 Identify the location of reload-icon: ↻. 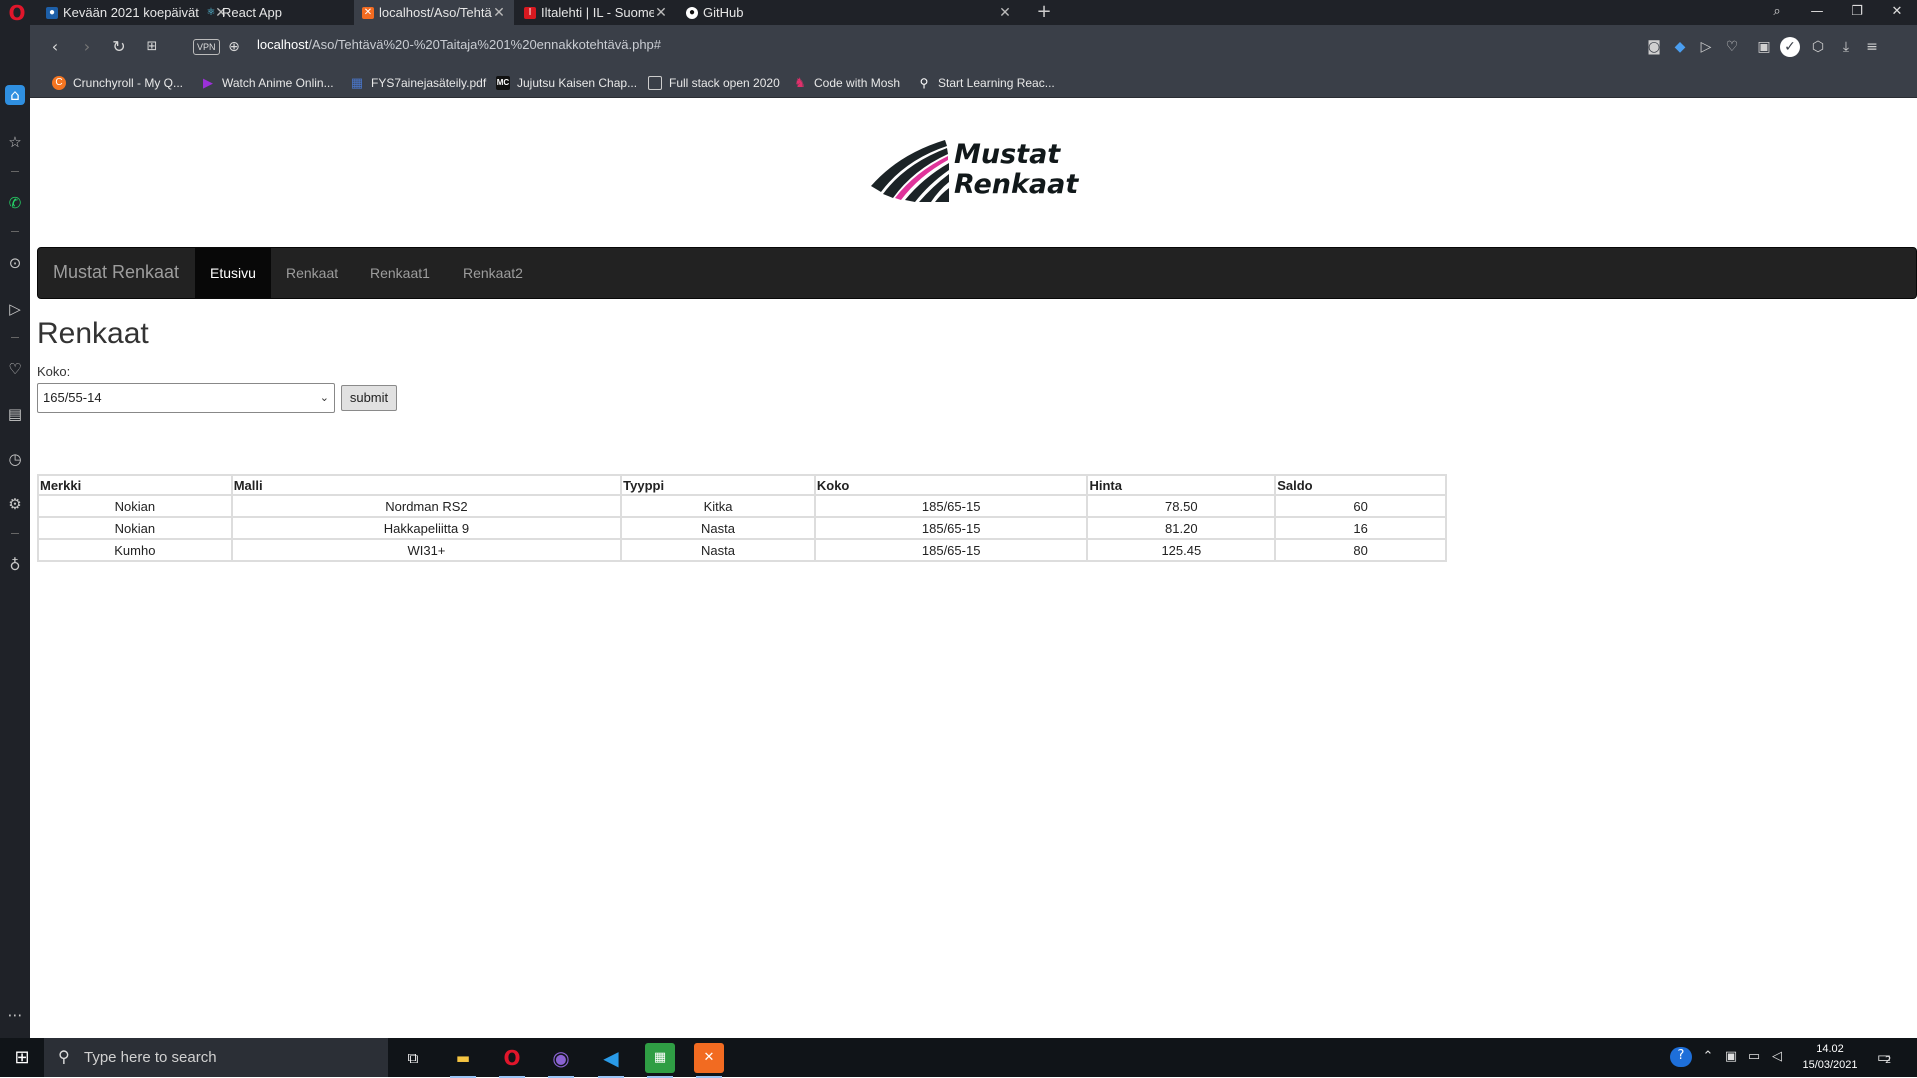
(119, 47).